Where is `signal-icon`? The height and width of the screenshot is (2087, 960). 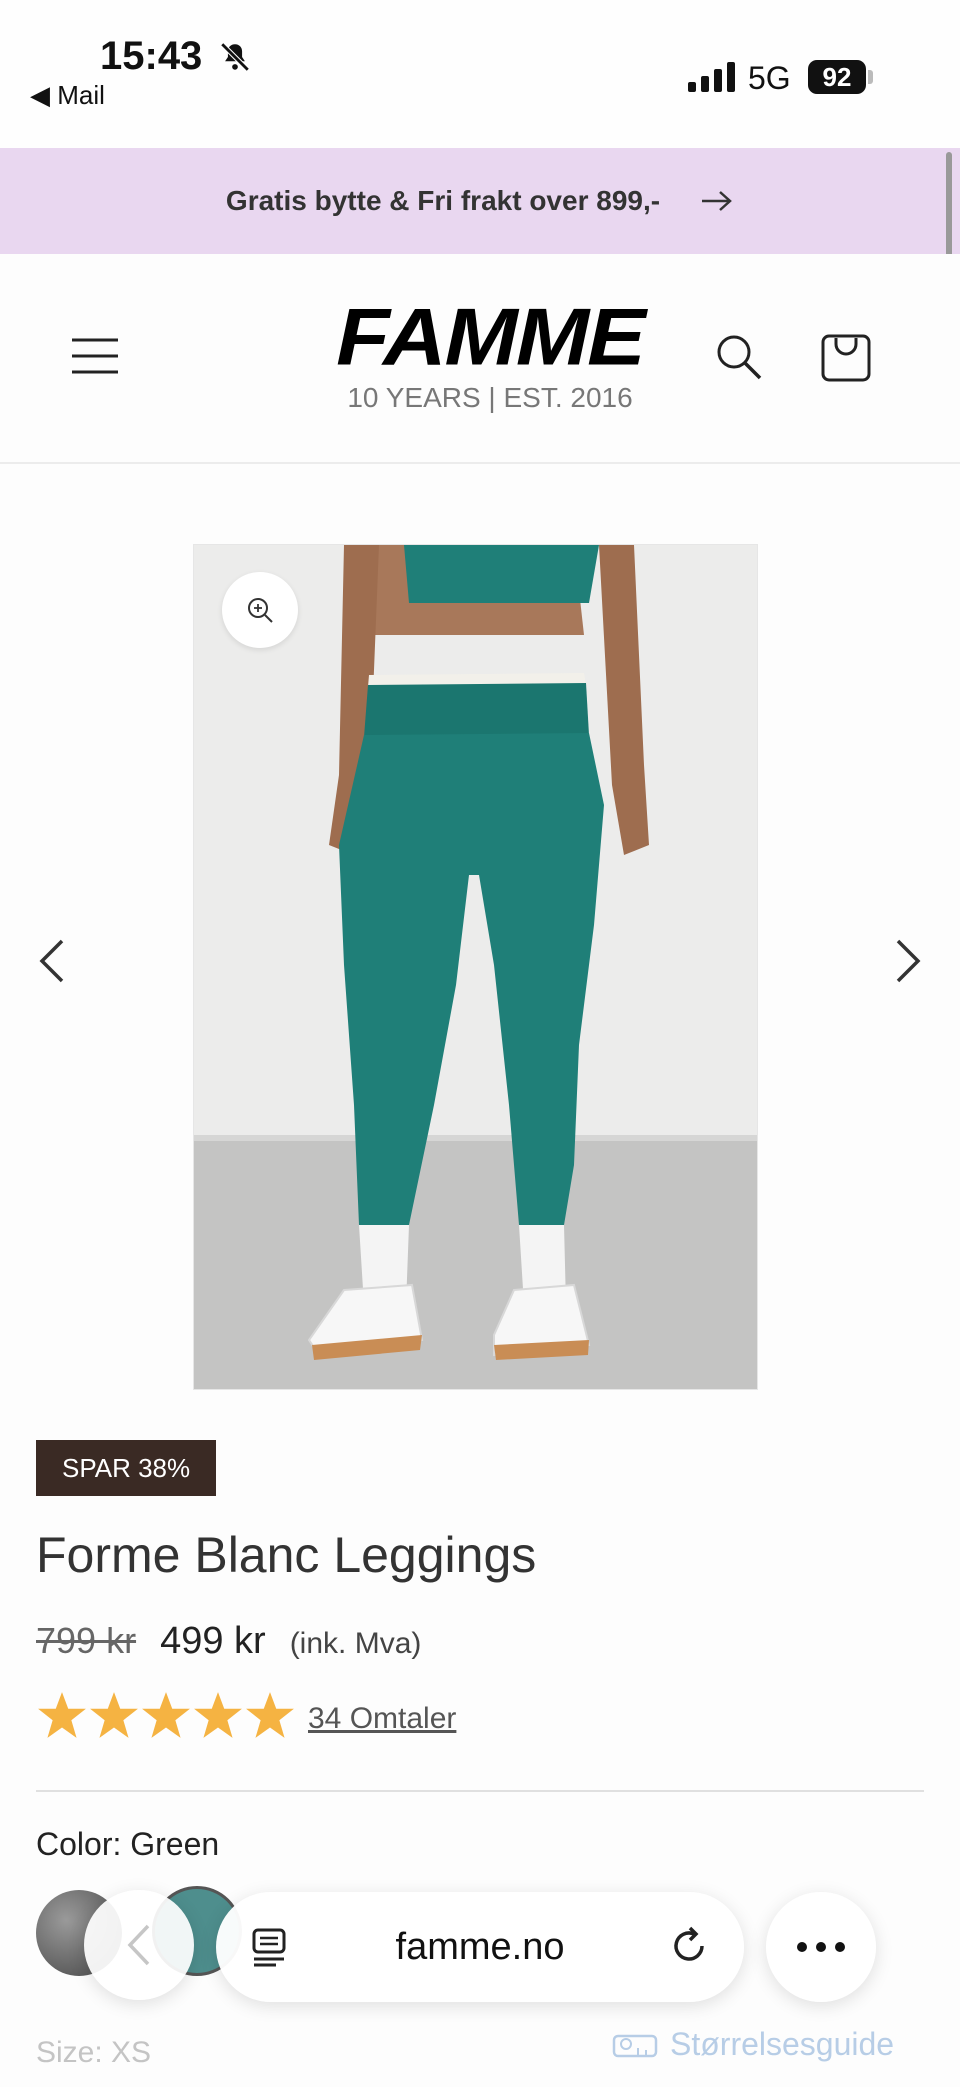
signal-icon is located at coordinates (711, 77).